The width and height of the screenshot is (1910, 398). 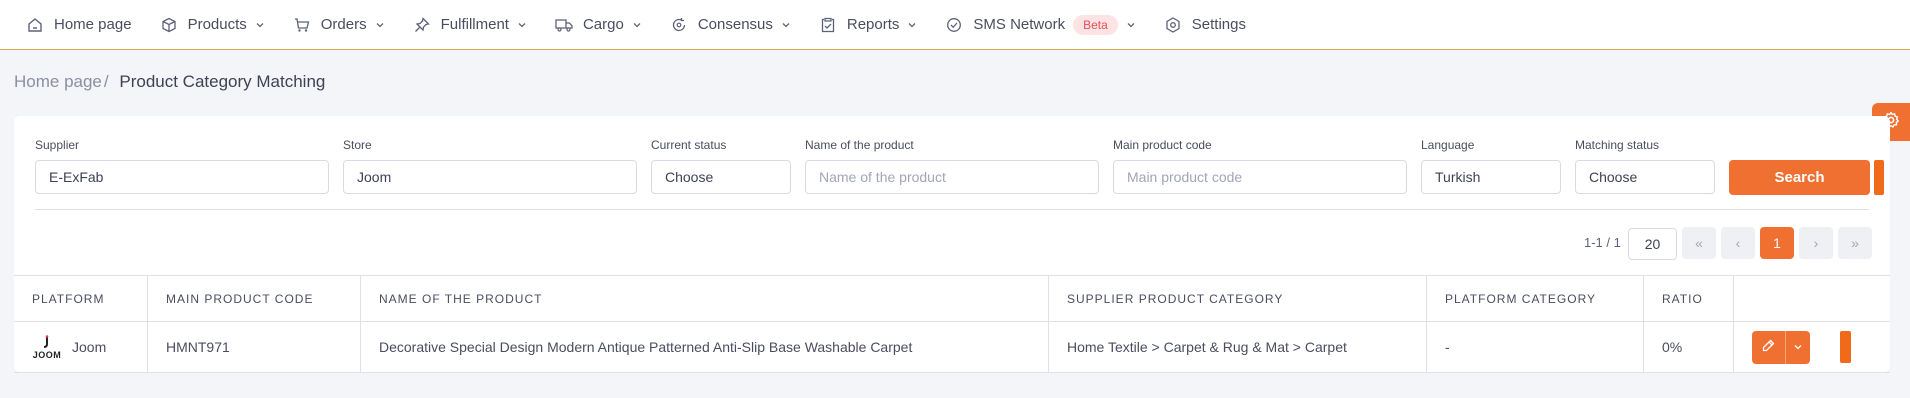 What do you see at coordinates (1162, 145) in the screenshot?
I see `main-product-code-label: Main product code` at bounding box center [1162, 145].